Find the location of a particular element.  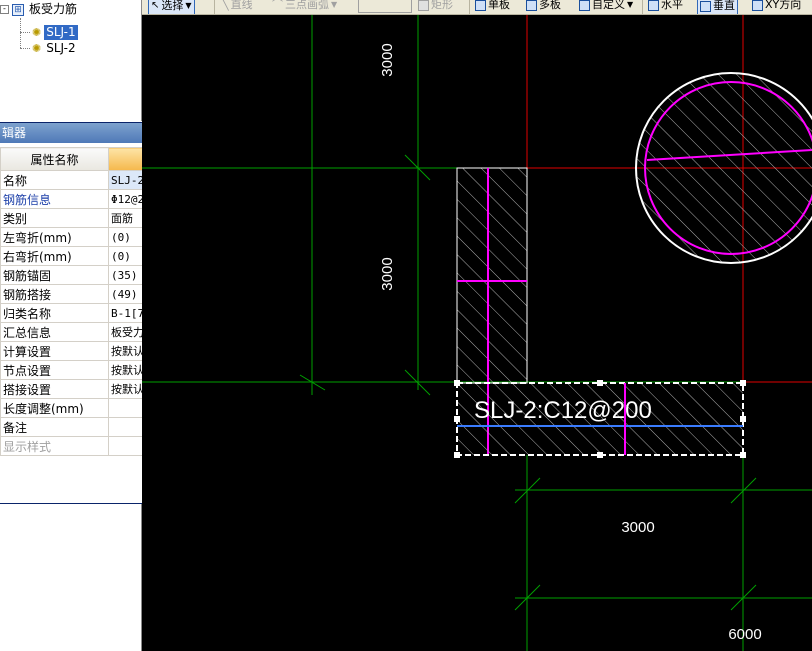

folder-icon: ⊞ is located at coordinates (18, 9).